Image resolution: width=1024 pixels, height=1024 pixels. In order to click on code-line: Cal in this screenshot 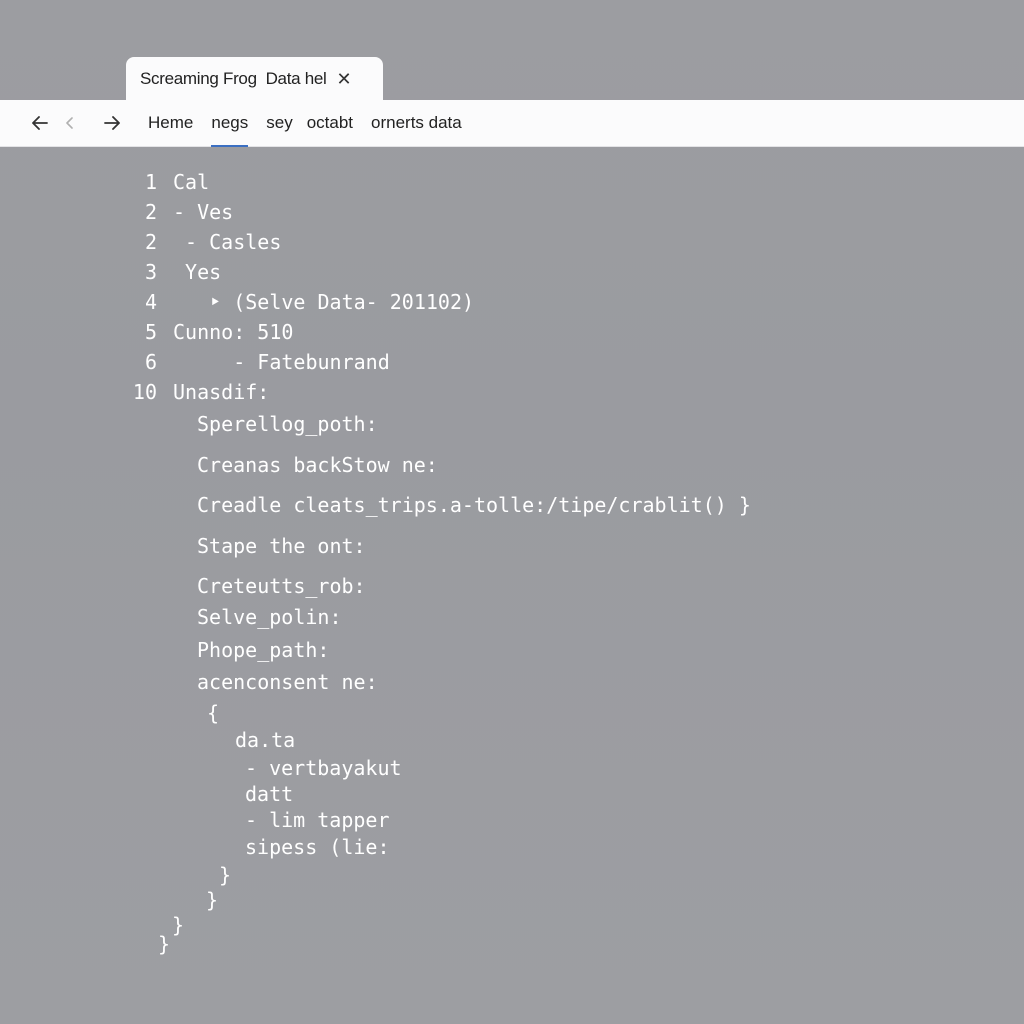, I will do `click(191, 182)`.